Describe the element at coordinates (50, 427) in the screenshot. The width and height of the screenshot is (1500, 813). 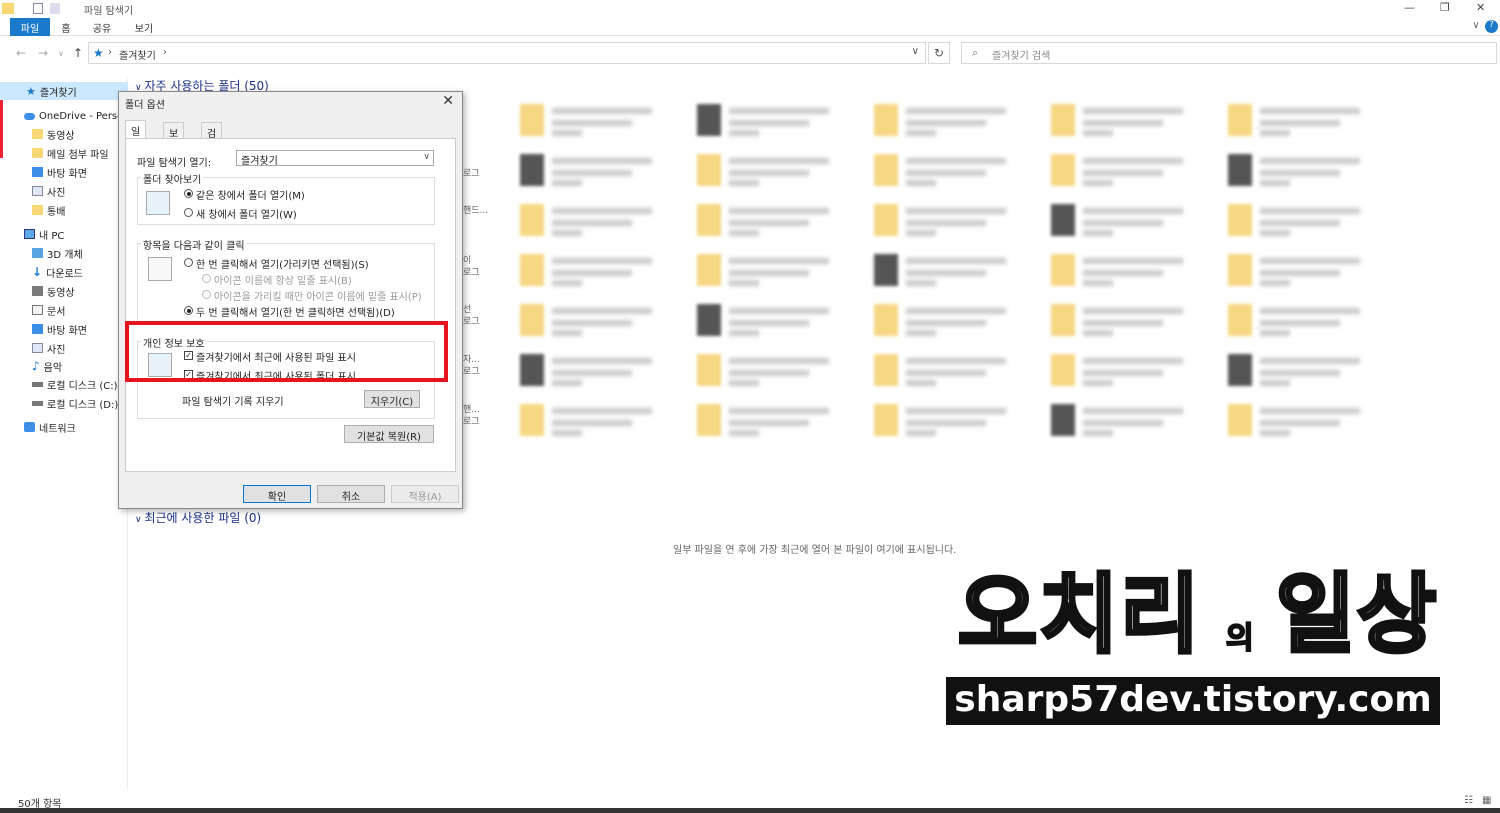
I see `sidebar-item-network: 네트워크` at that location.